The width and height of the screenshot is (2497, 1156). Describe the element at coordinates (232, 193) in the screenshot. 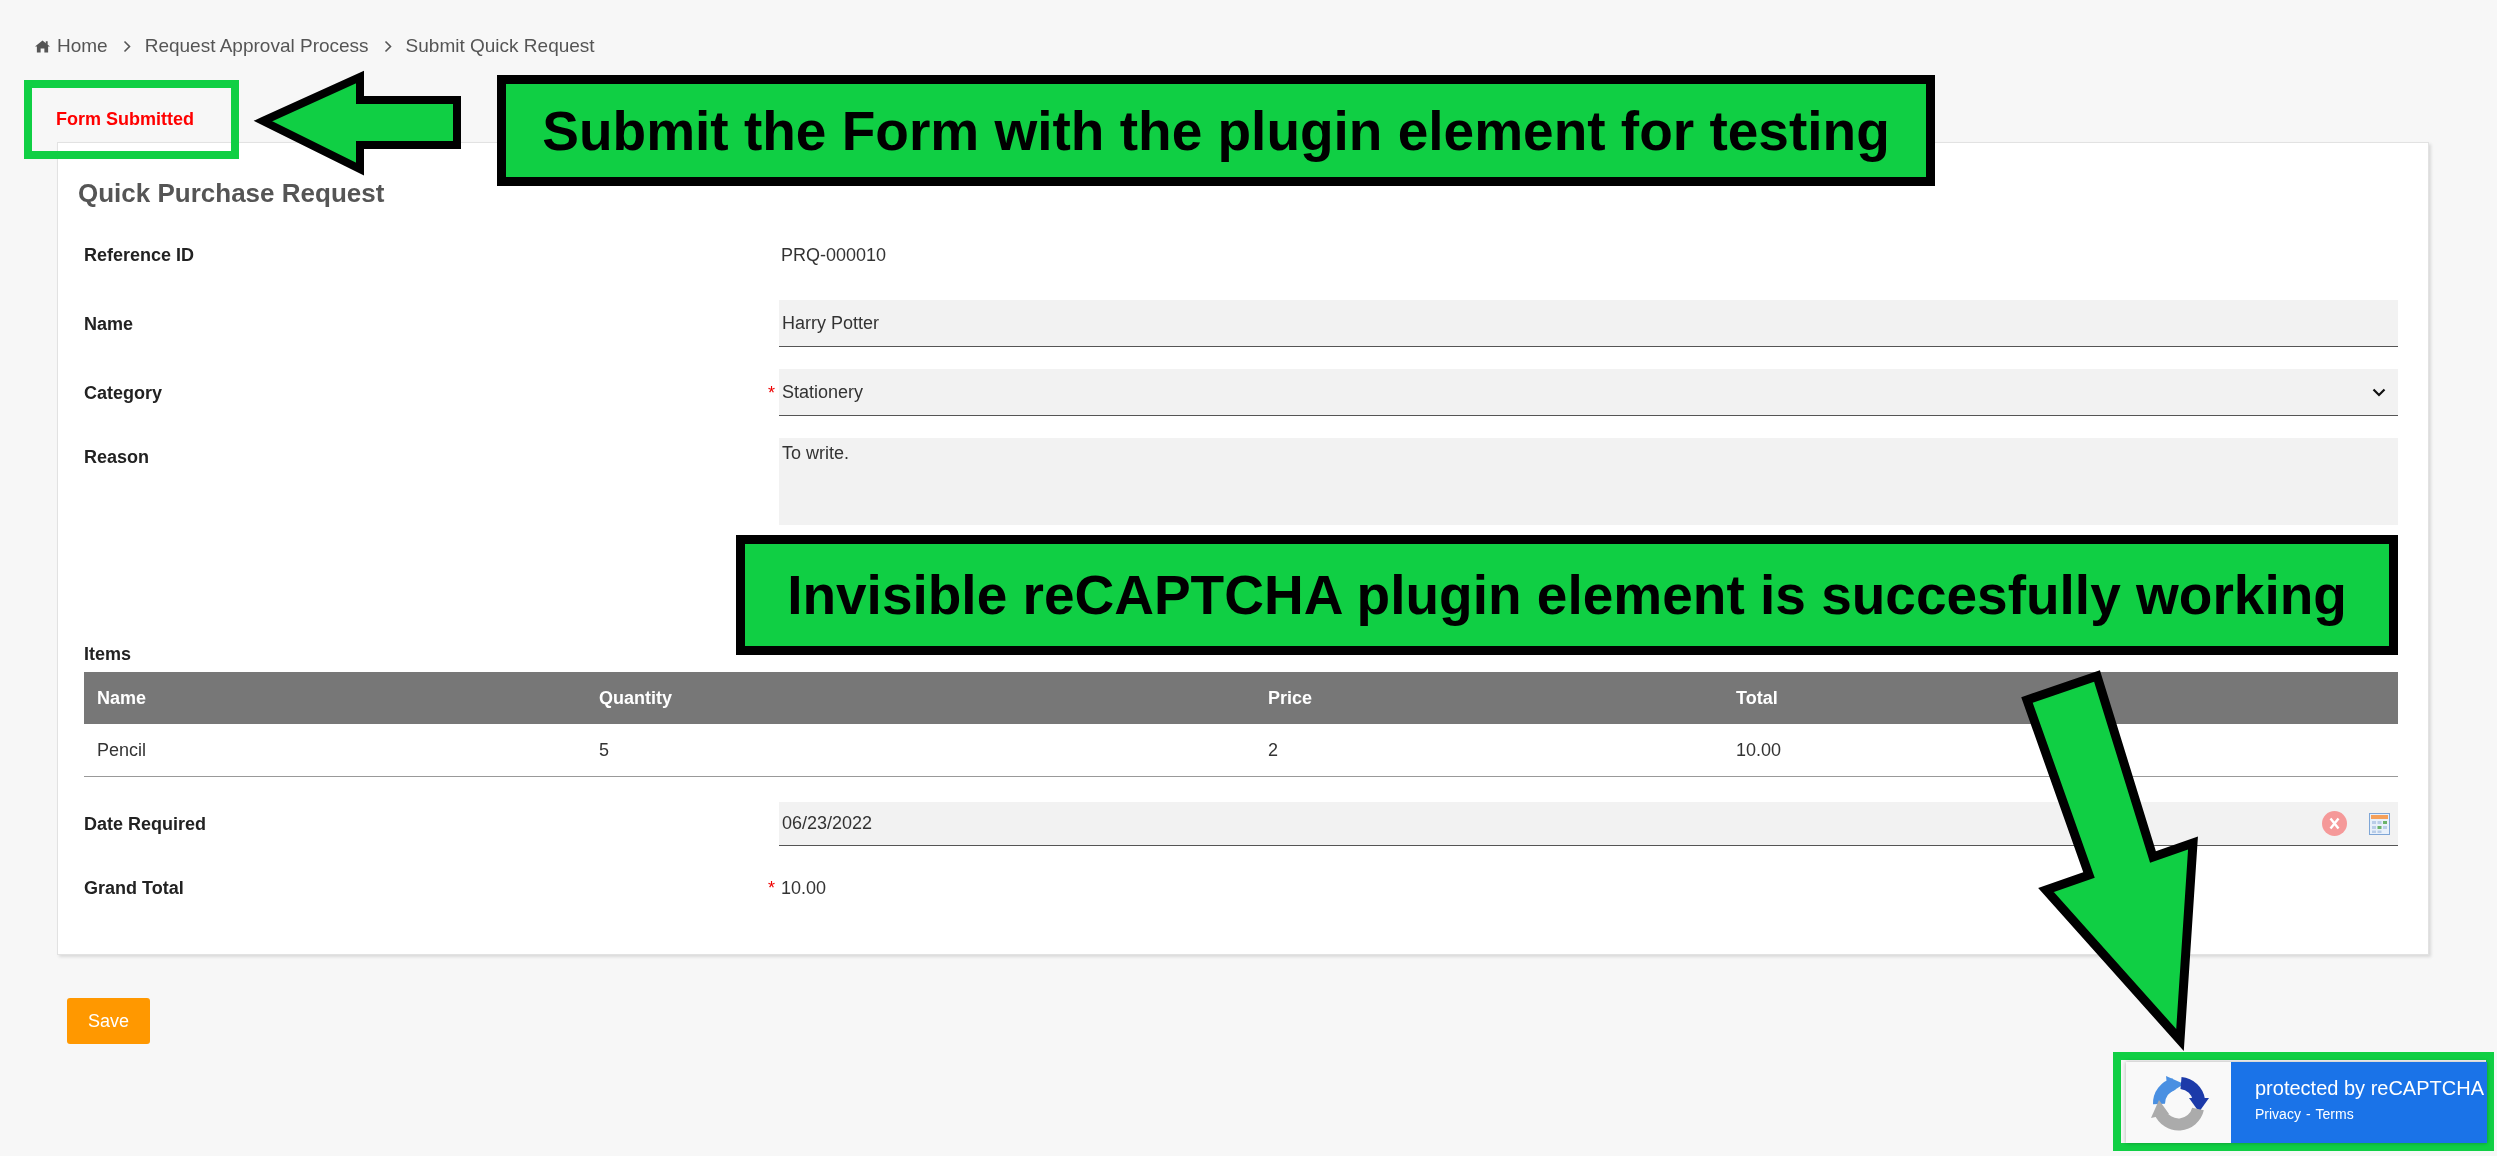

I see `form-title: Quick Purchase Request` at that location.